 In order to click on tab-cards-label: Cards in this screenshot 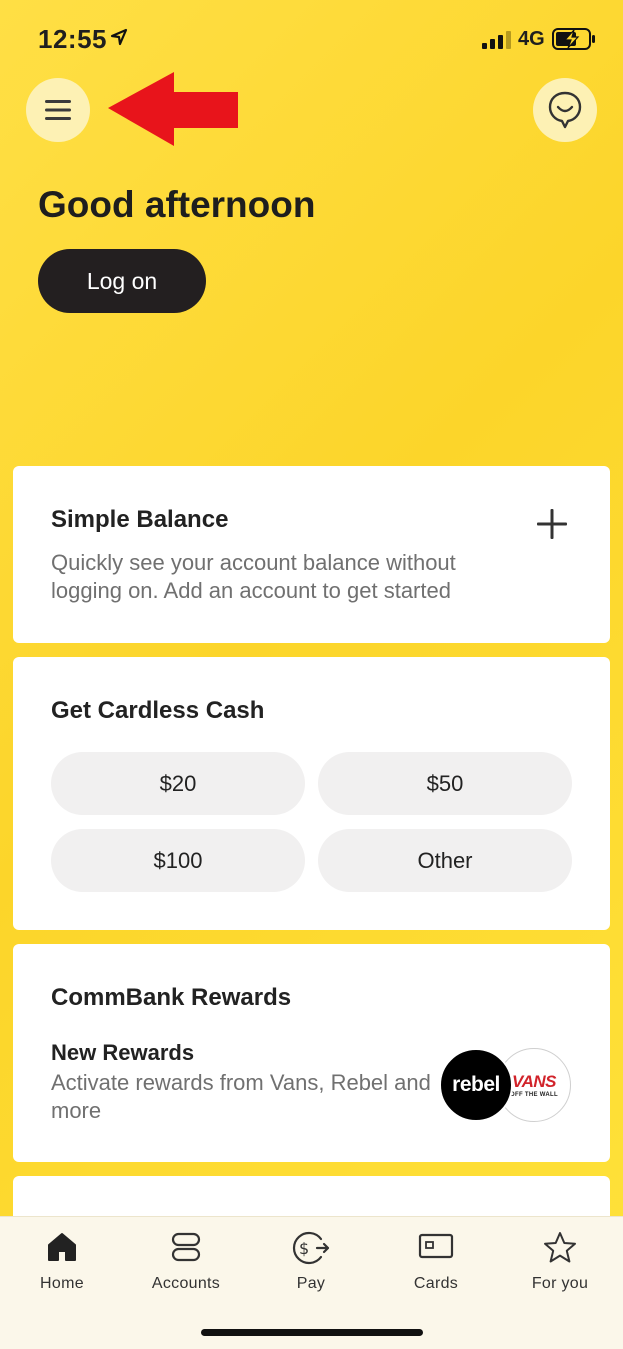, I will do `click(436, 1283)`.